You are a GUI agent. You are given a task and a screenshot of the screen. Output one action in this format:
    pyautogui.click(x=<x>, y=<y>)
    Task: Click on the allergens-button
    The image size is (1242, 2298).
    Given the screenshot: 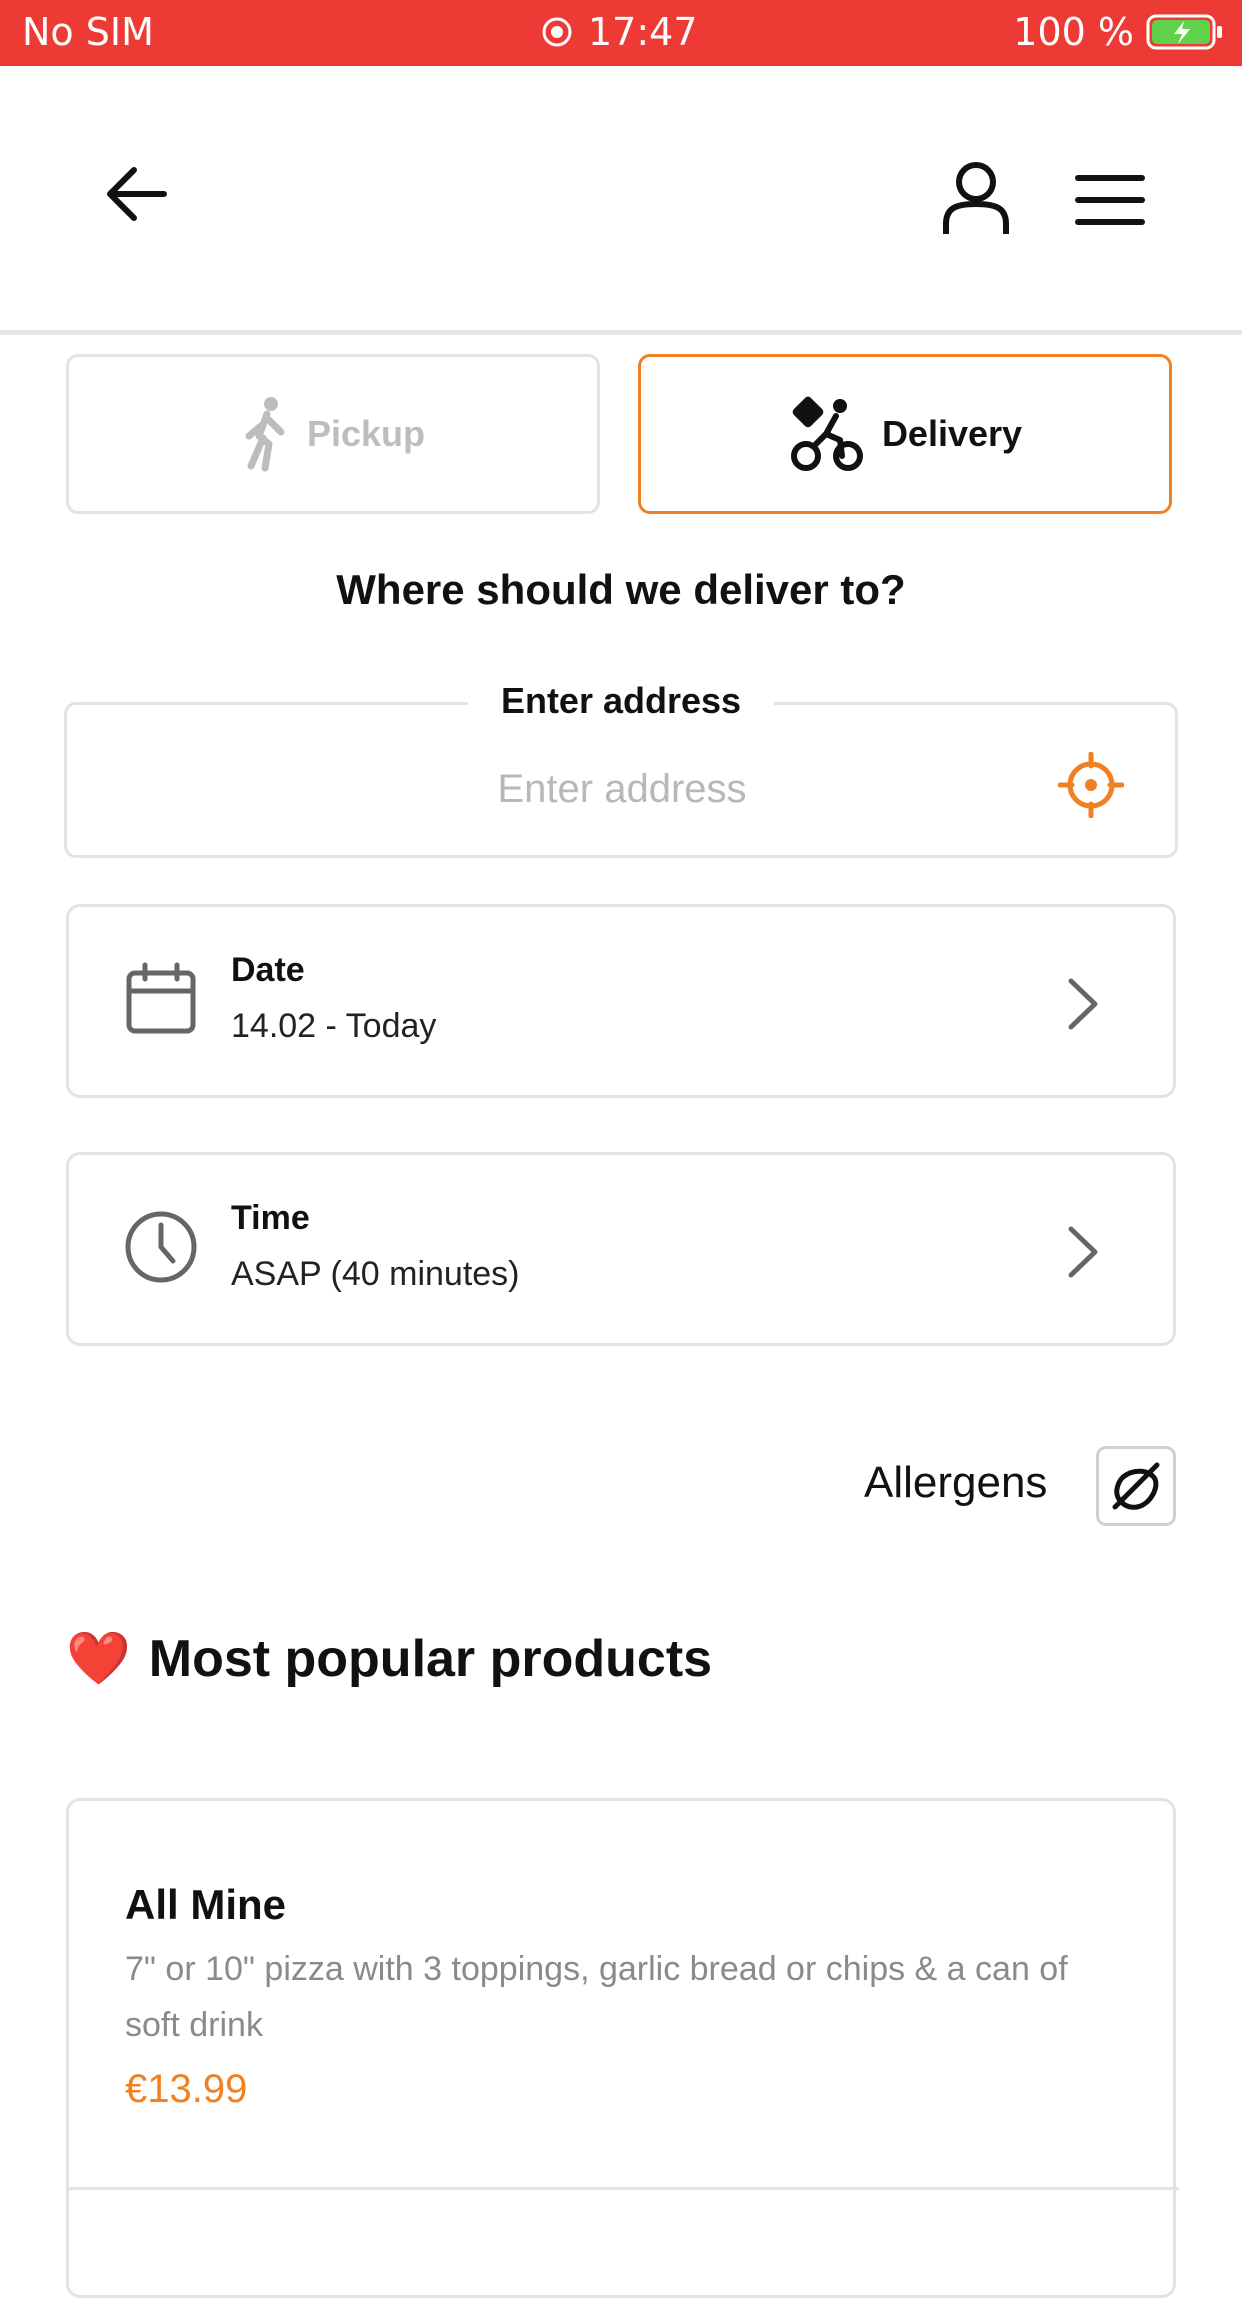 What is the action you would take?
    pyautogui.click(x=1136, y=1486)
    